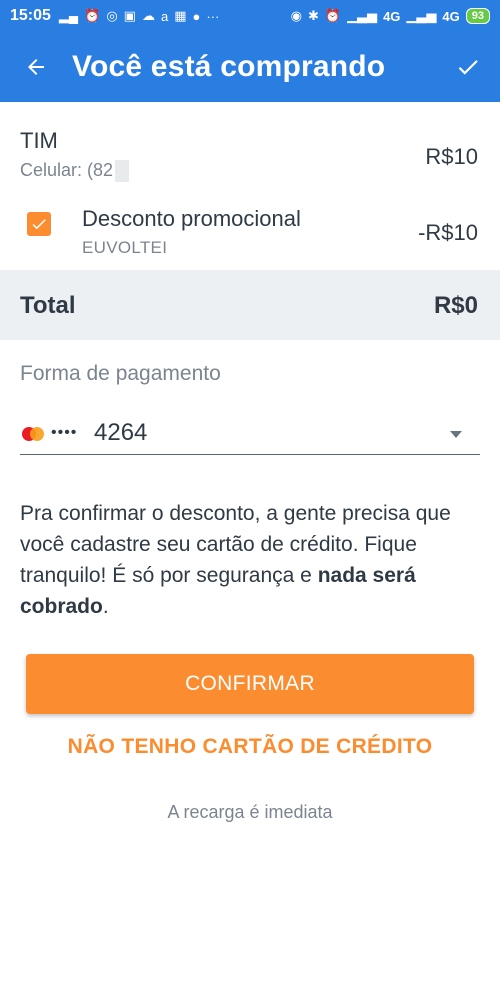 This screenshot has width=500, height=1000. What do you see at coordinates (39, 140) in the screenshot?
I see `operator-name: TIM` at bounding box center [39, 140].